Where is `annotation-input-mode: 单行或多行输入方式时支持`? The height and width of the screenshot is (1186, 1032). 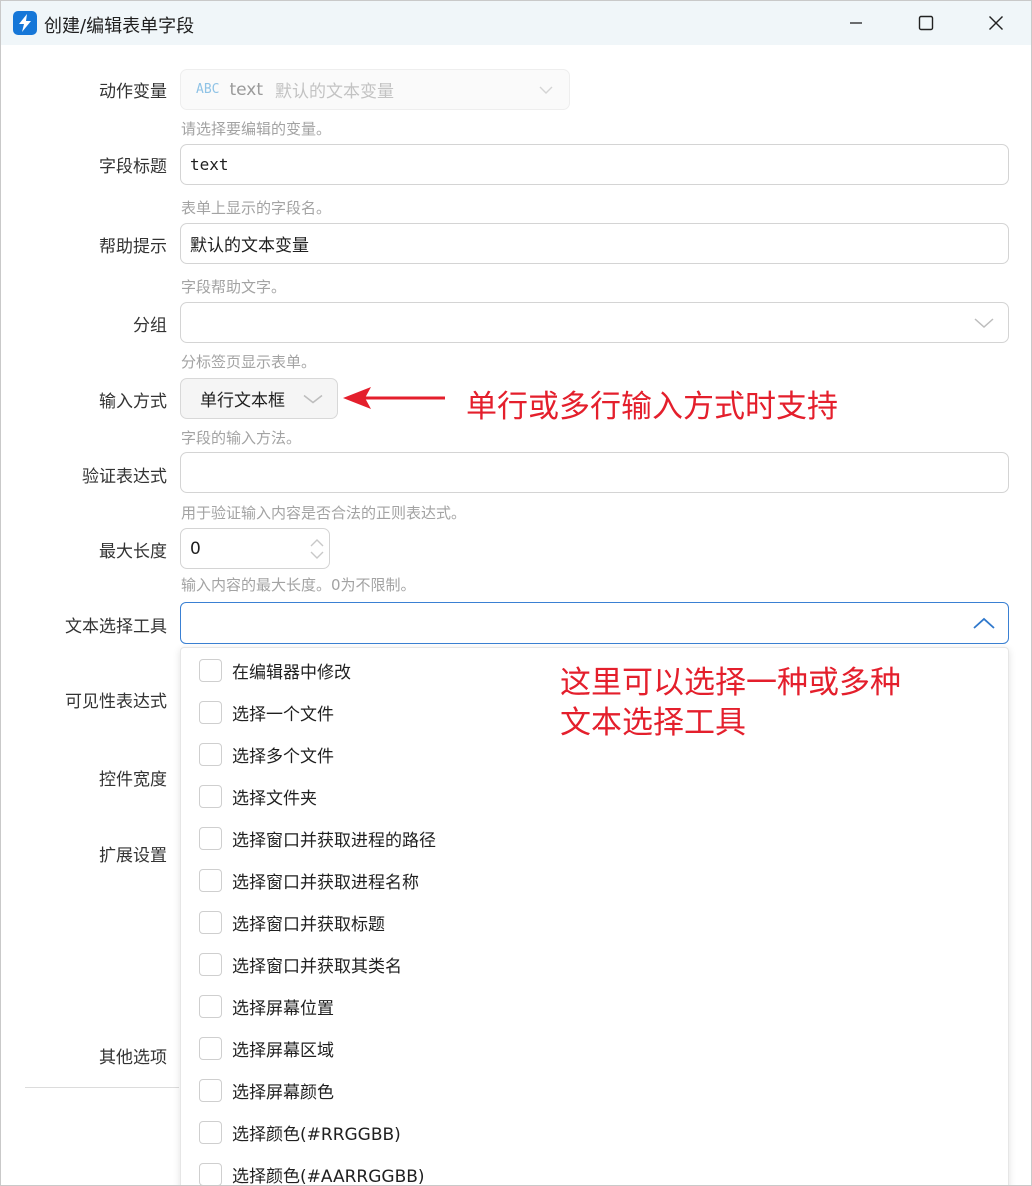
annotation-input-mode: 单行或多行输入方式时支持 is located at coordinates (652, 407).